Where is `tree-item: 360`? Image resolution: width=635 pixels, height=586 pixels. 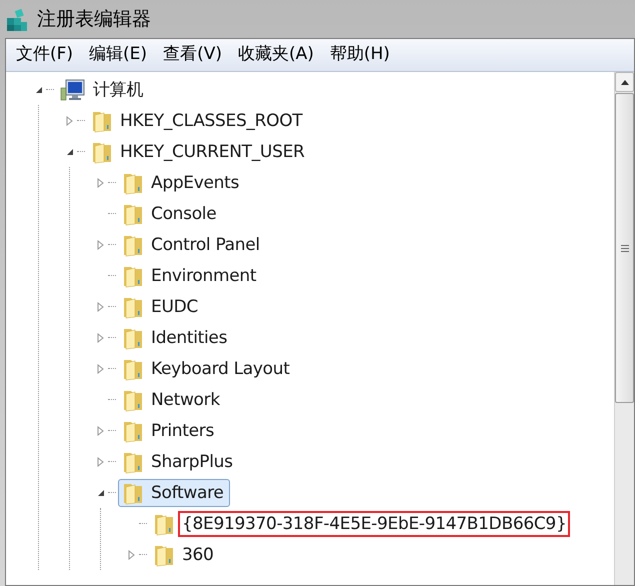 tree-item: 360 is located at coordinates (184, 554).